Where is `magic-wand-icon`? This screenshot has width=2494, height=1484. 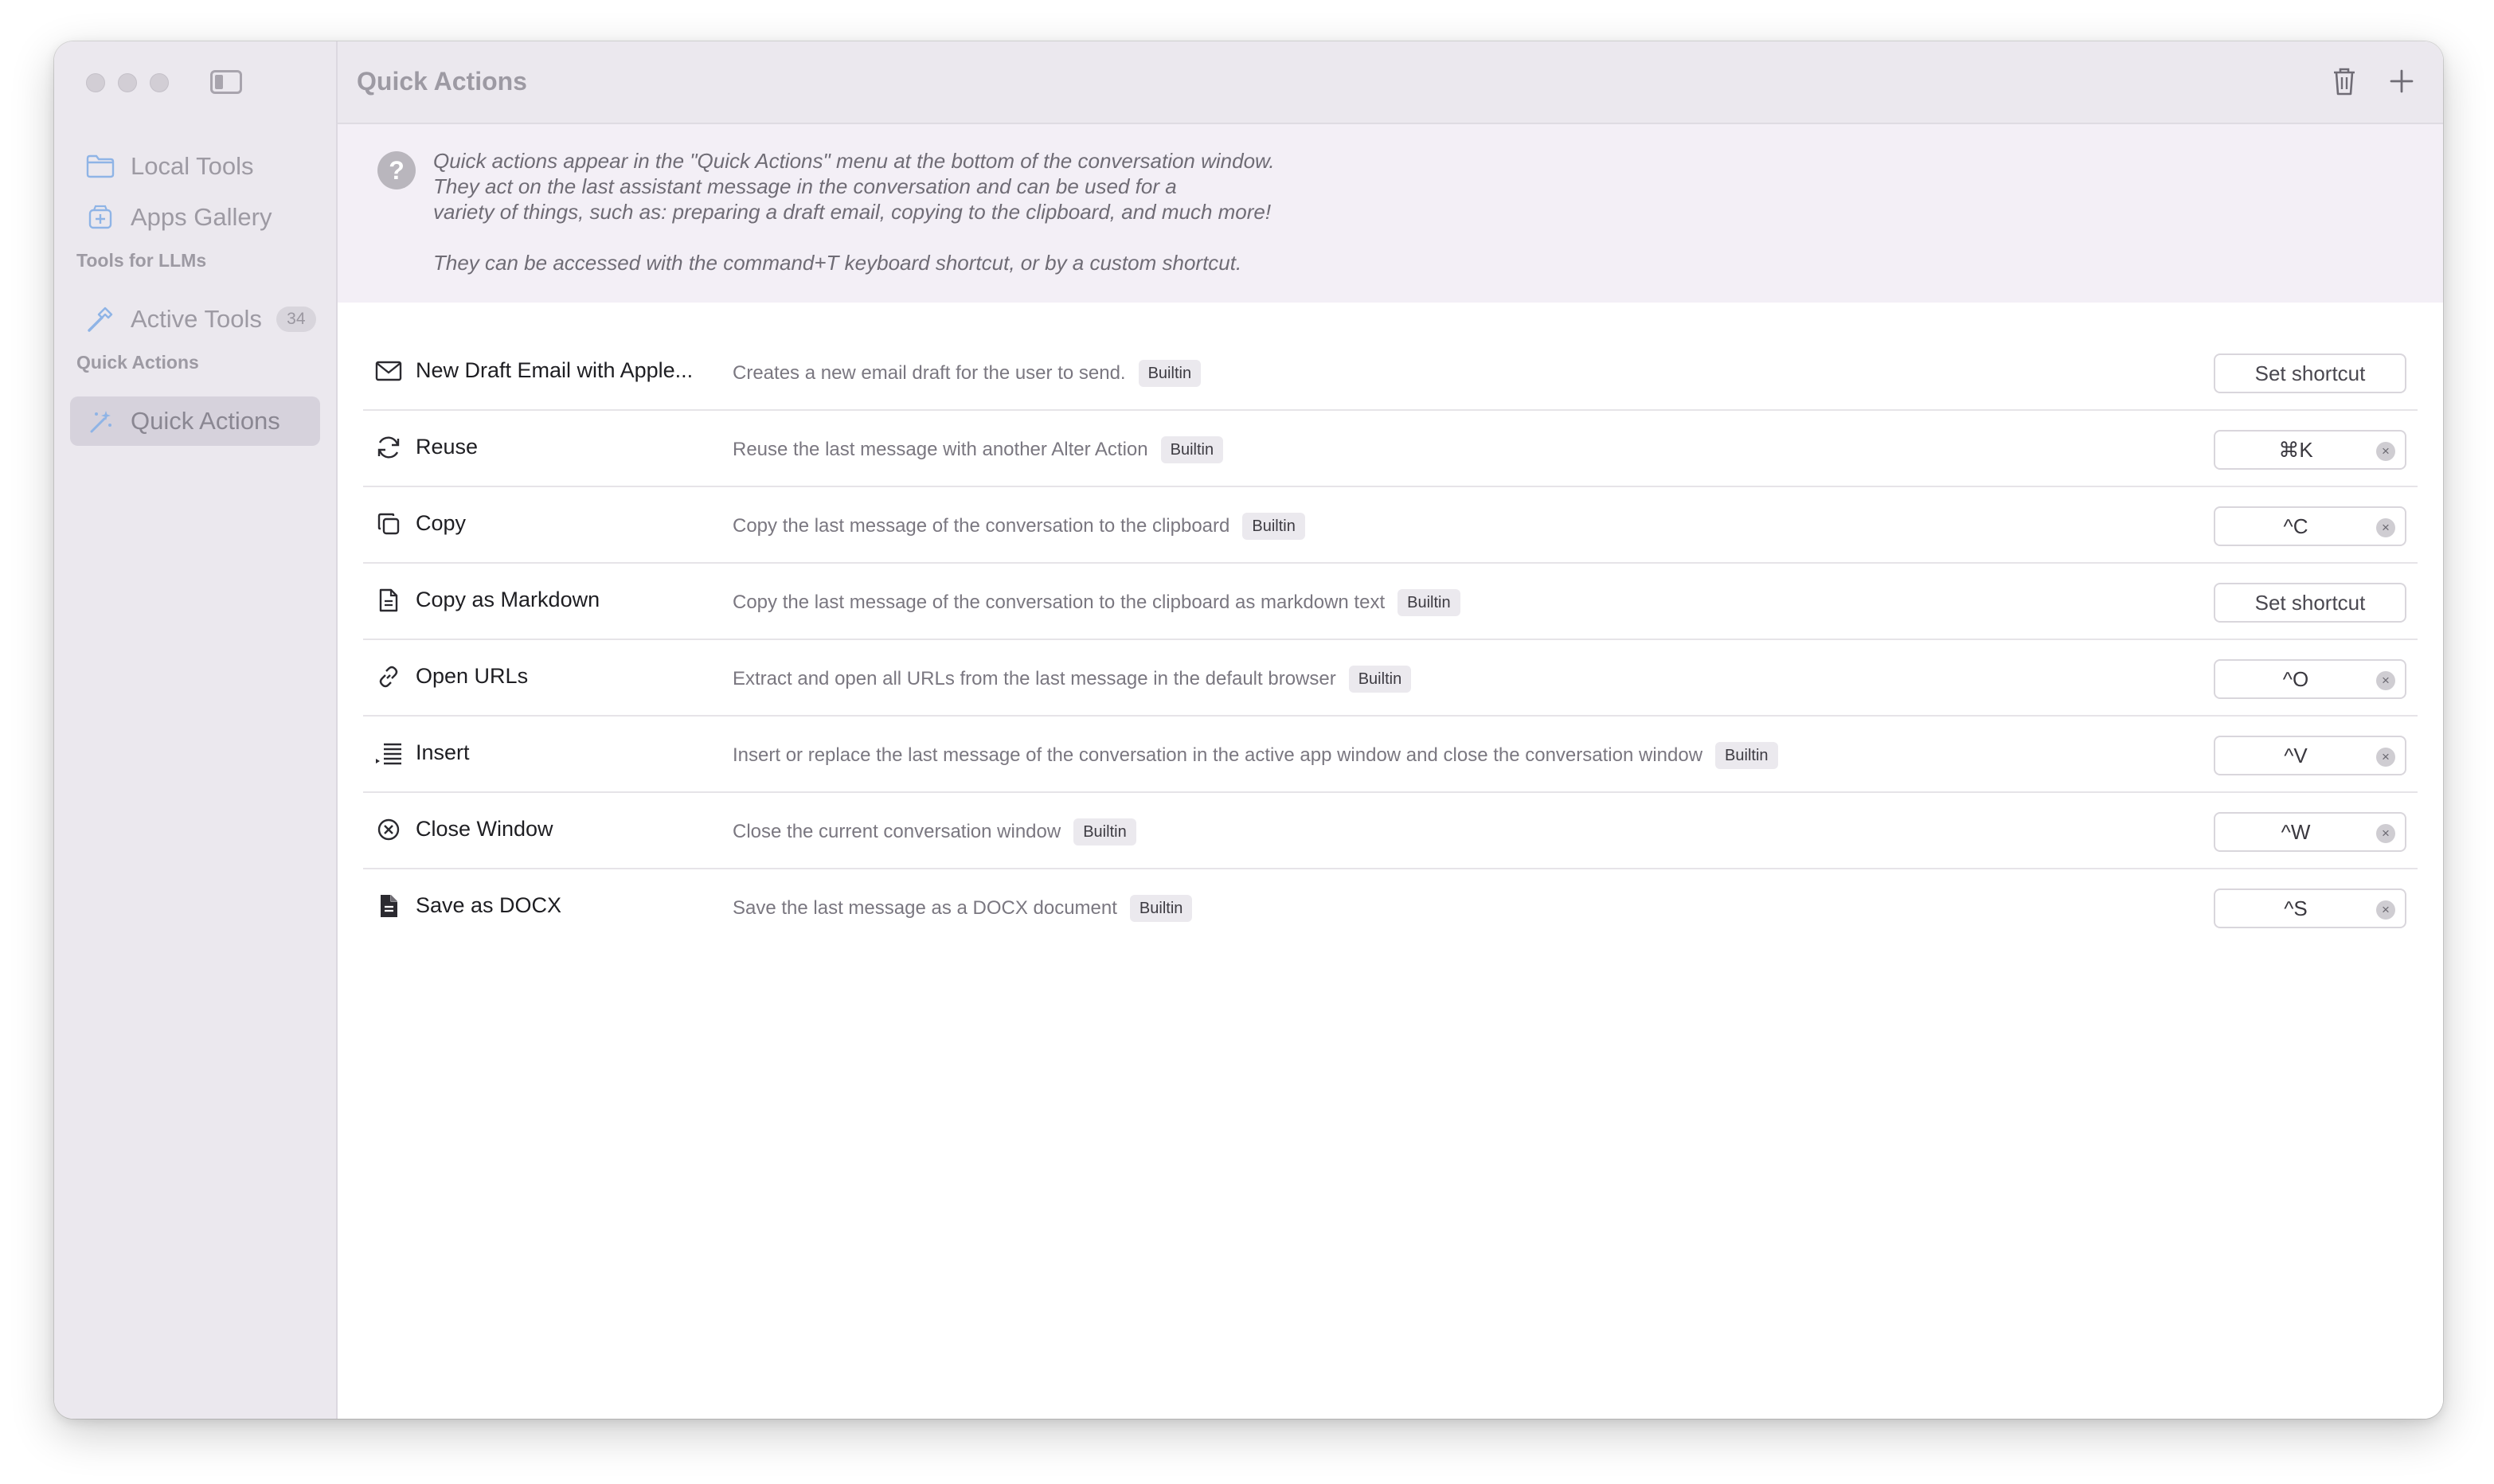 magic-wand-icon is located at coordinates (100, 421).